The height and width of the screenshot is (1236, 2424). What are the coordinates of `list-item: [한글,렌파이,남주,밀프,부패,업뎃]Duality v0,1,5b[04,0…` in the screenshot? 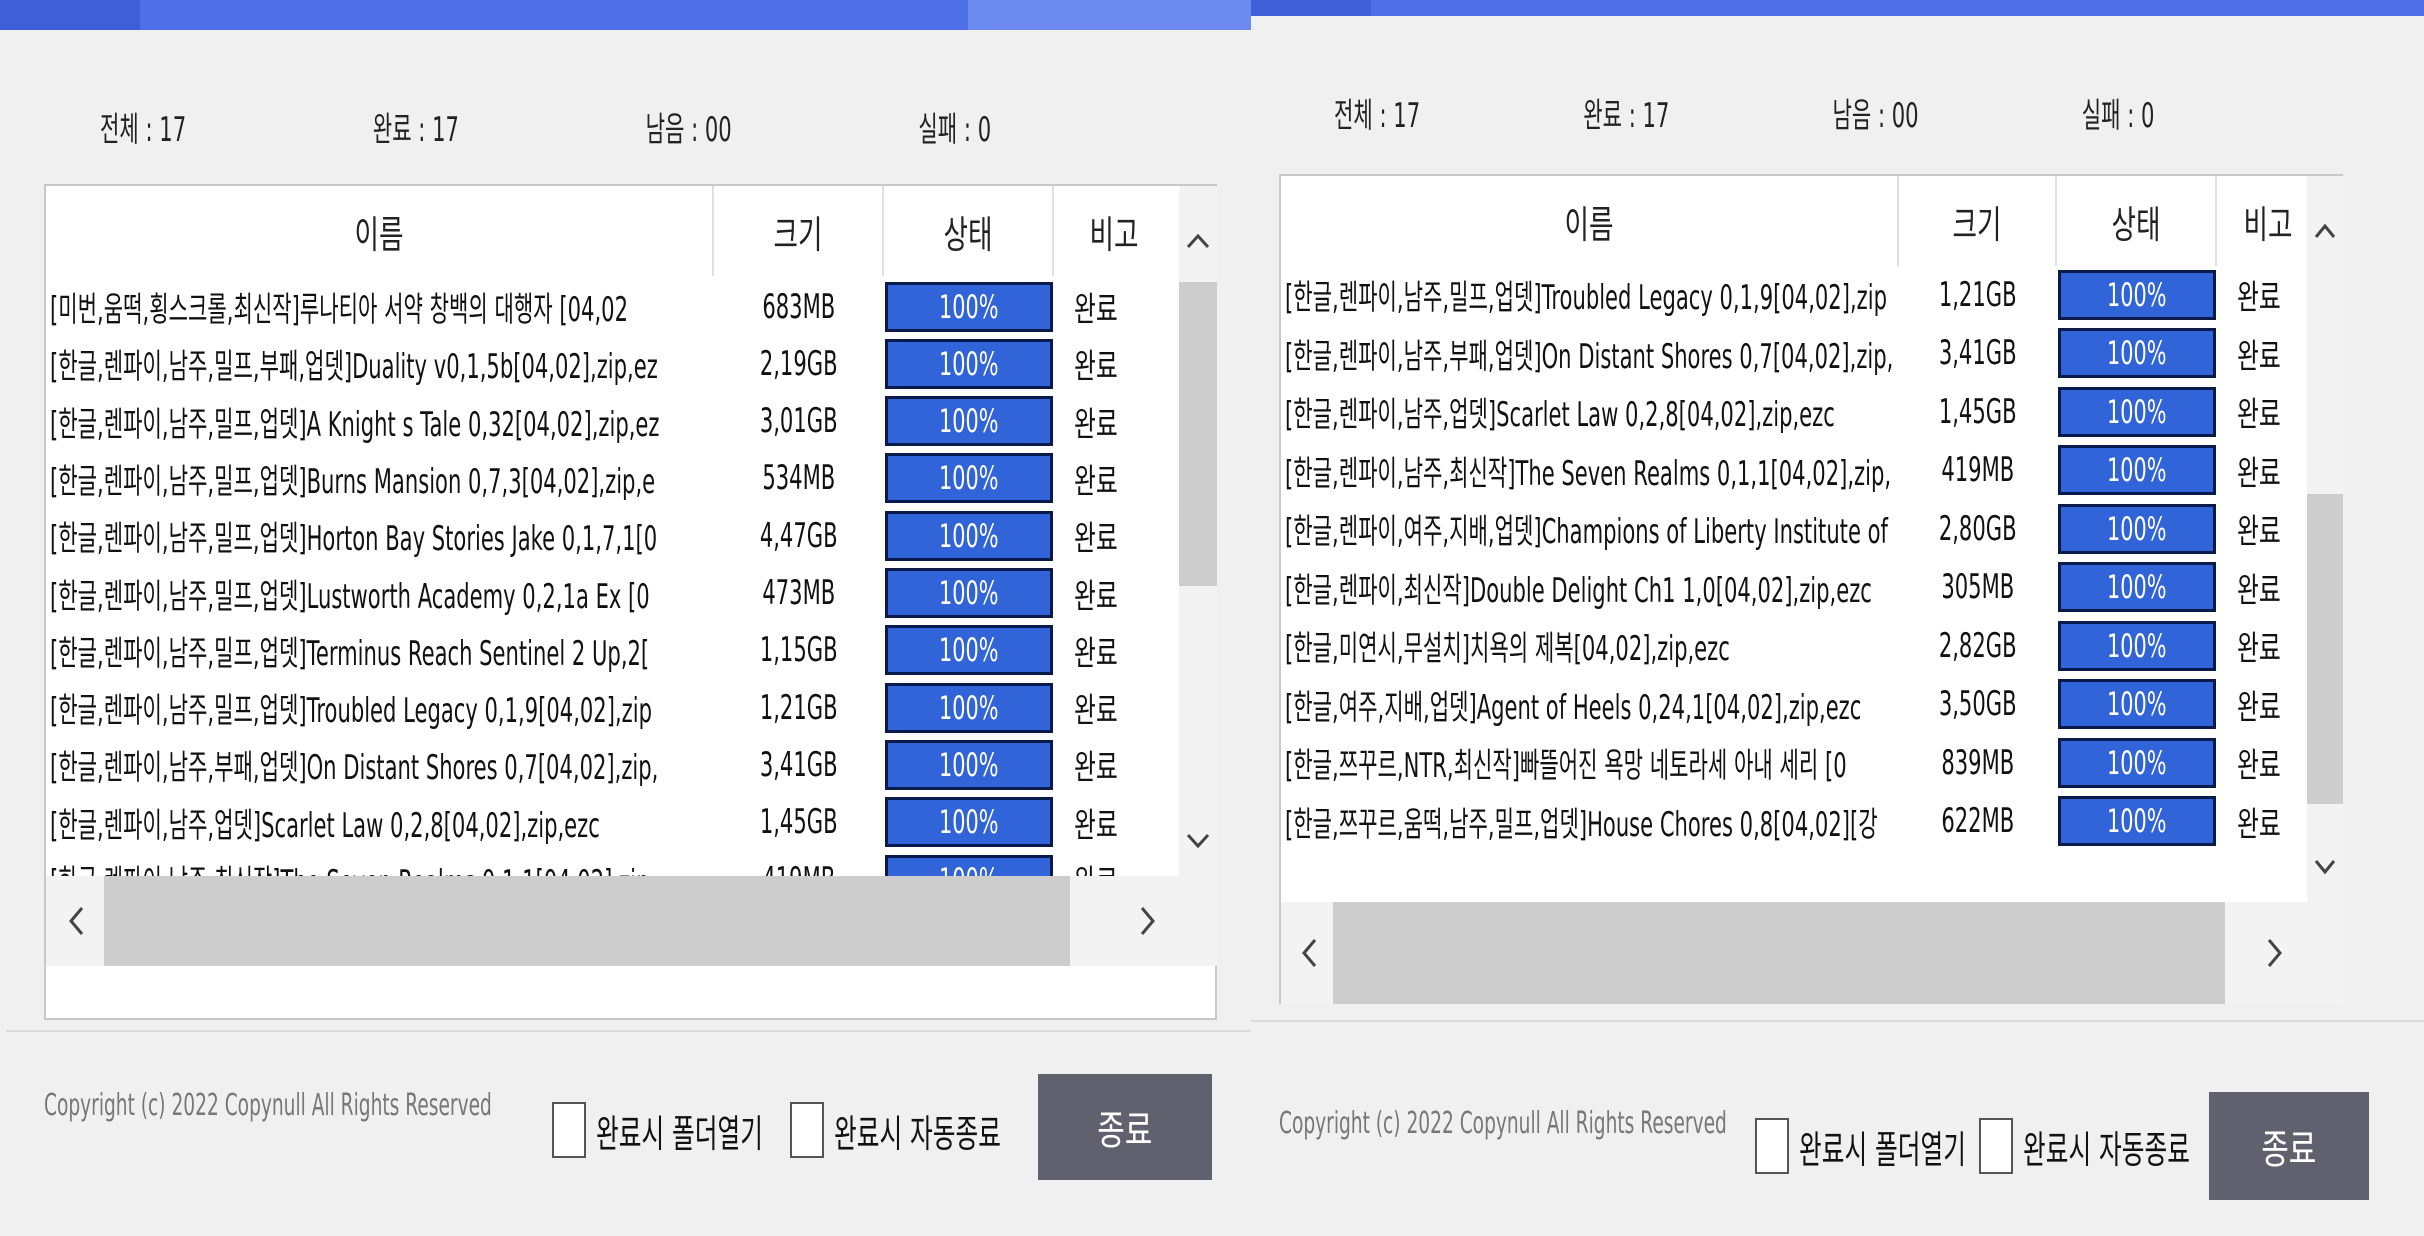 It's located at (610, 363).